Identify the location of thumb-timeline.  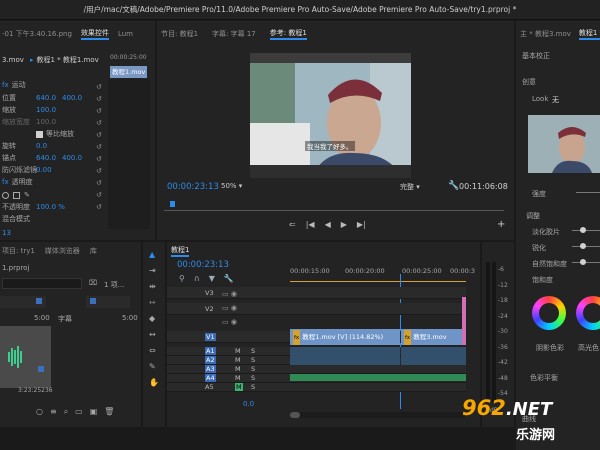
(23, 302).